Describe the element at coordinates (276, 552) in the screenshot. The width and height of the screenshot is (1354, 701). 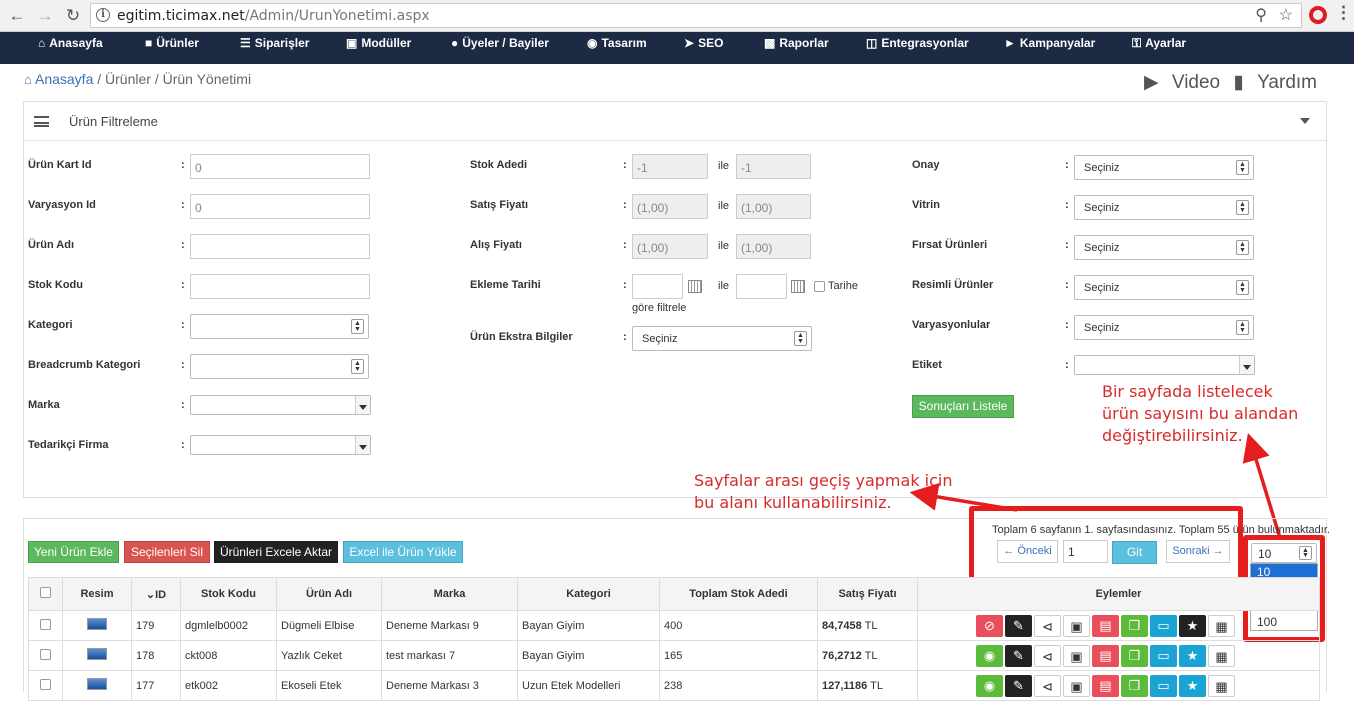
I see `urunleri-excele-aktar-button: Ürünleri Excele Aktar` at that location.